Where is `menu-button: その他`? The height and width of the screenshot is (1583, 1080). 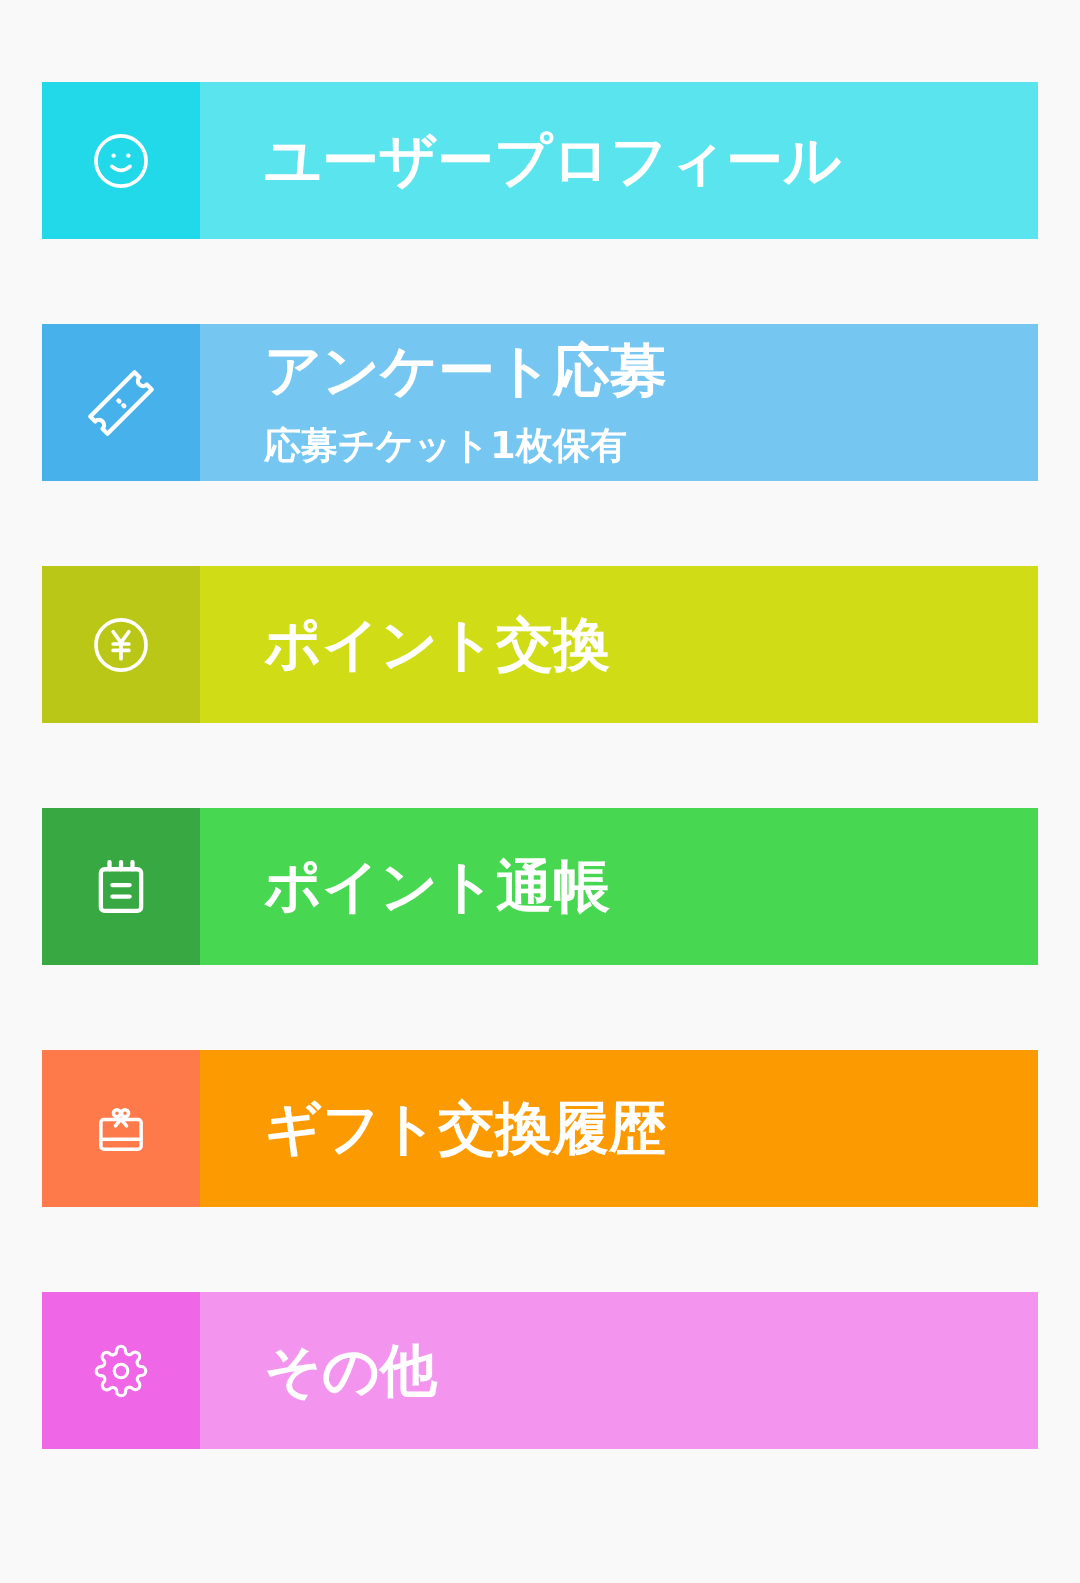
menu-button: その他 is located at coordinates (540, 1370).